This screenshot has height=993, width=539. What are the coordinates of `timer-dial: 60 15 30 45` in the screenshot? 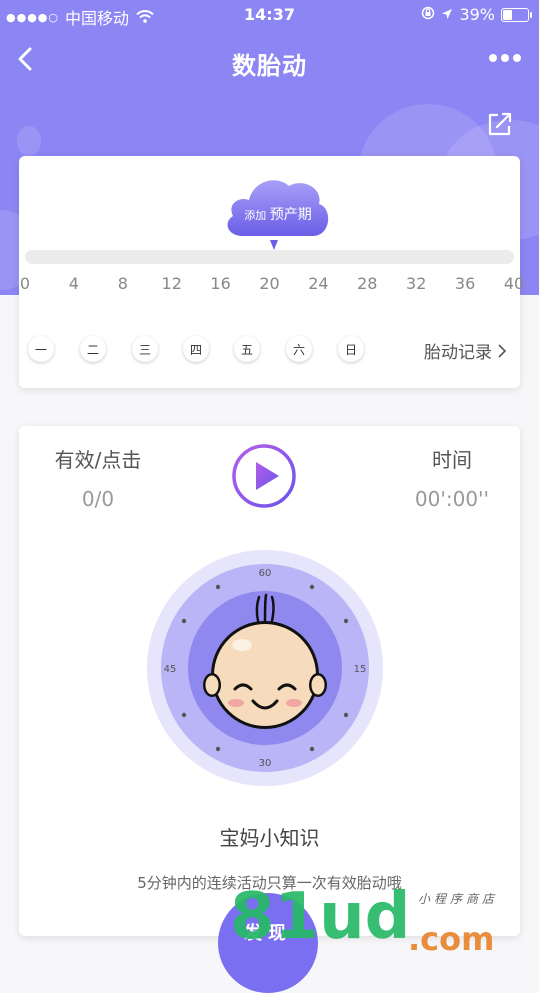 It's located at (265, 668).